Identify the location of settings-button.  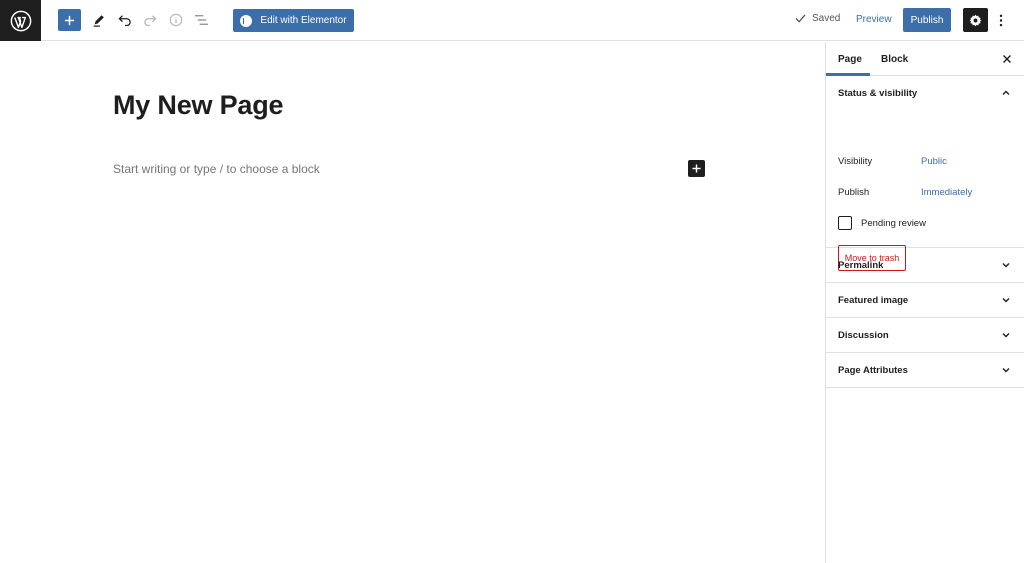
(975, 20).